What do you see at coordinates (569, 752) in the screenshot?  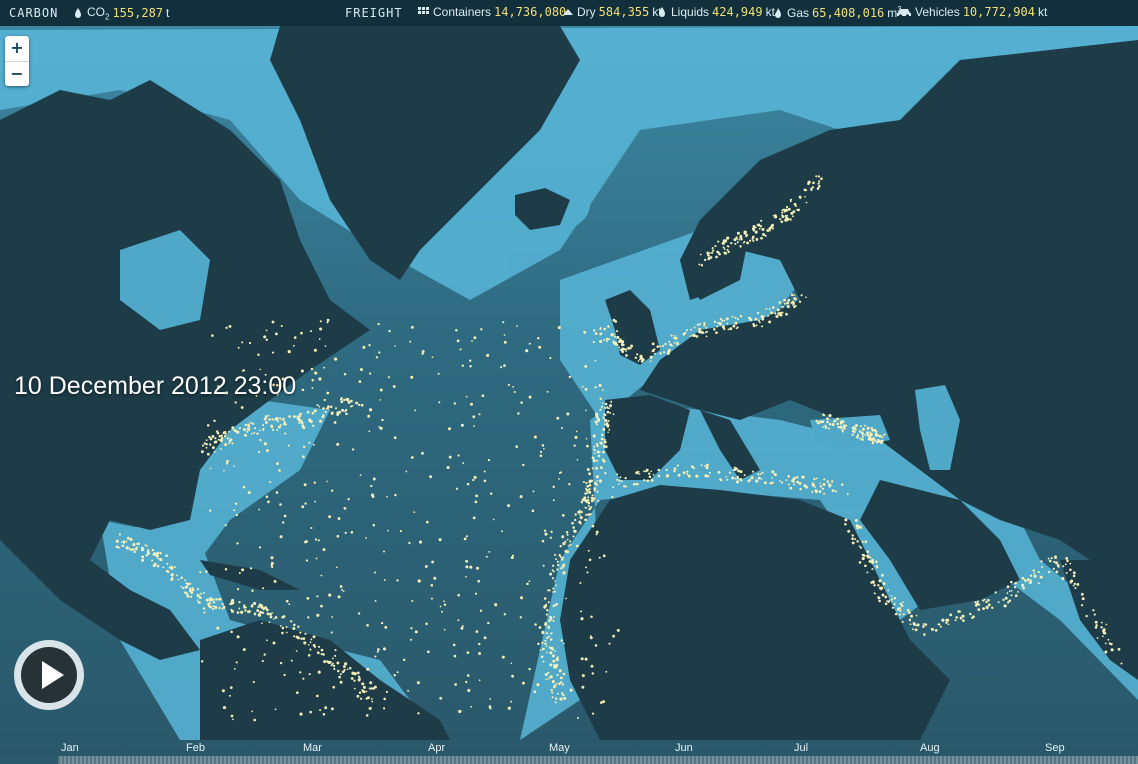 I see `timeline: Jan Feb Mar Apr May Jun Jul Aug Sep` at bounding box center [569, 752].